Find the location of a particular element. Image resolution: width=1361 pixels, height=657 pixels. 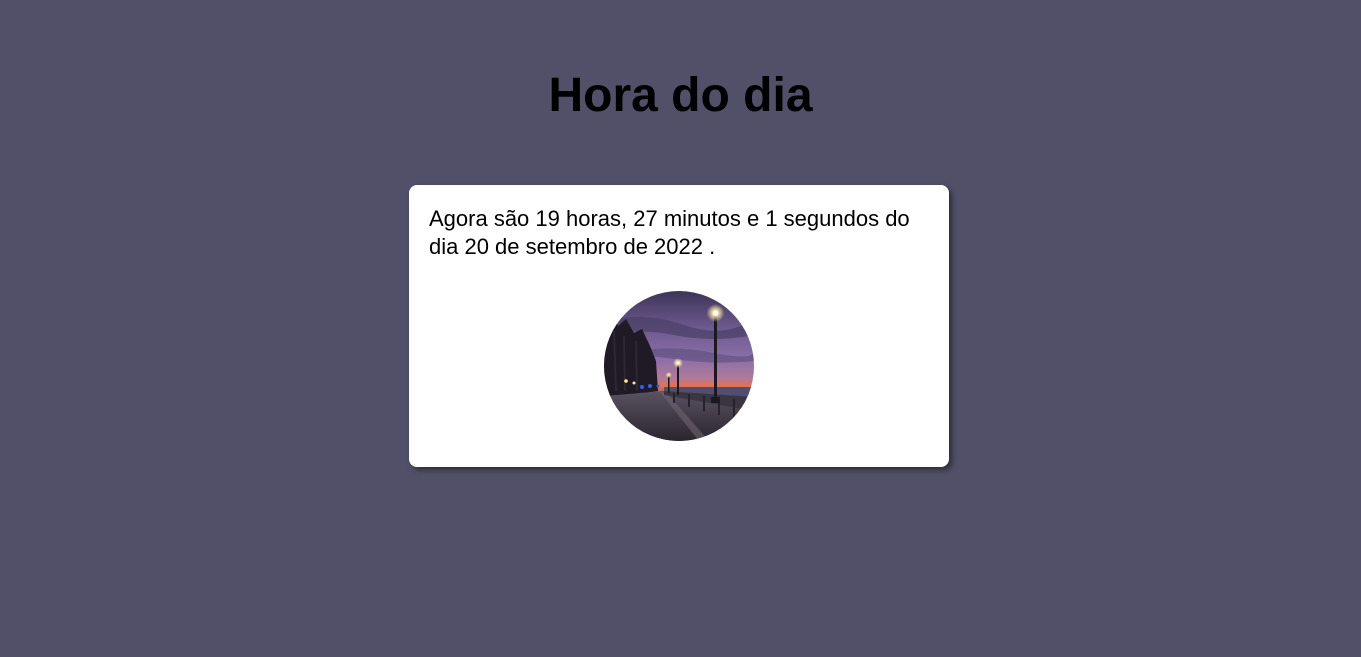

evening-promenade-photo is located at coordinates (679, 366).